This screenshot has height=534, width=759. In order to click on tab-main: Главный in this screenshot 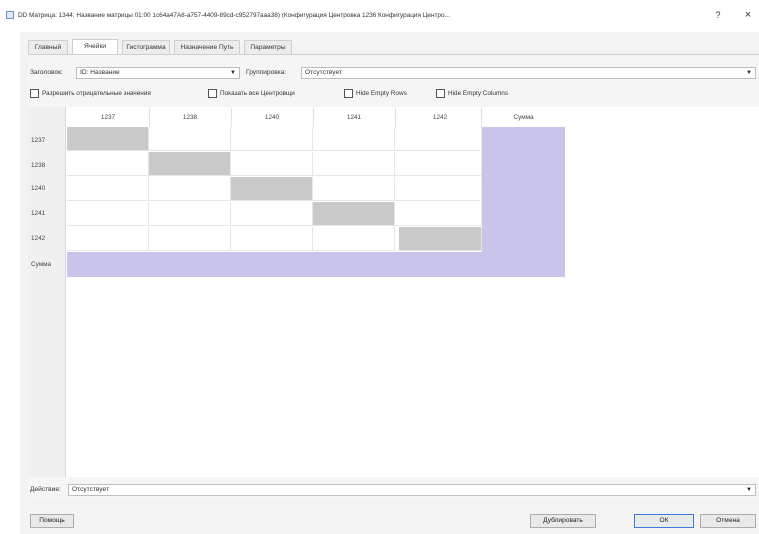, I will do `click(48, 47)`.